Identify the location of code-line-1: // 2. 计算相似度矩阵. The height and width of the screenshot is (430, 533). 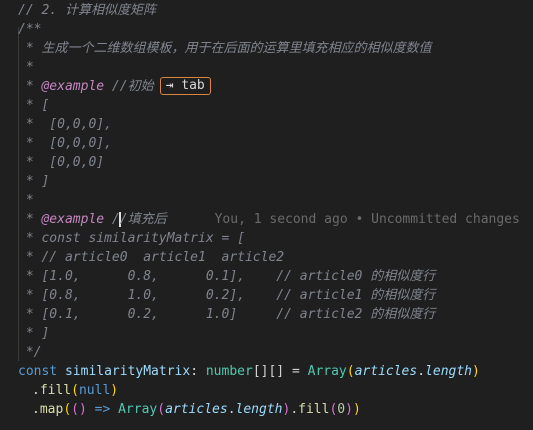
(87, 10).